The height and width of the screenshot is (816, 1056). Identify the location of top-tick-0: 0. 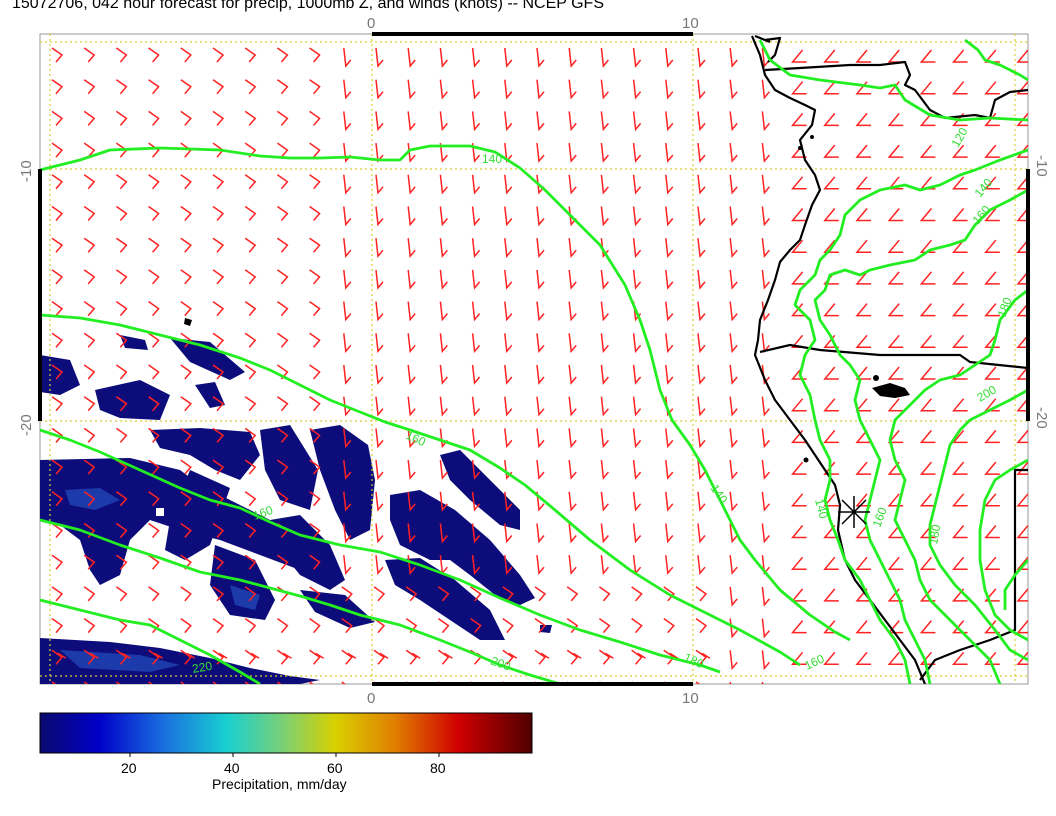
(371, 23).